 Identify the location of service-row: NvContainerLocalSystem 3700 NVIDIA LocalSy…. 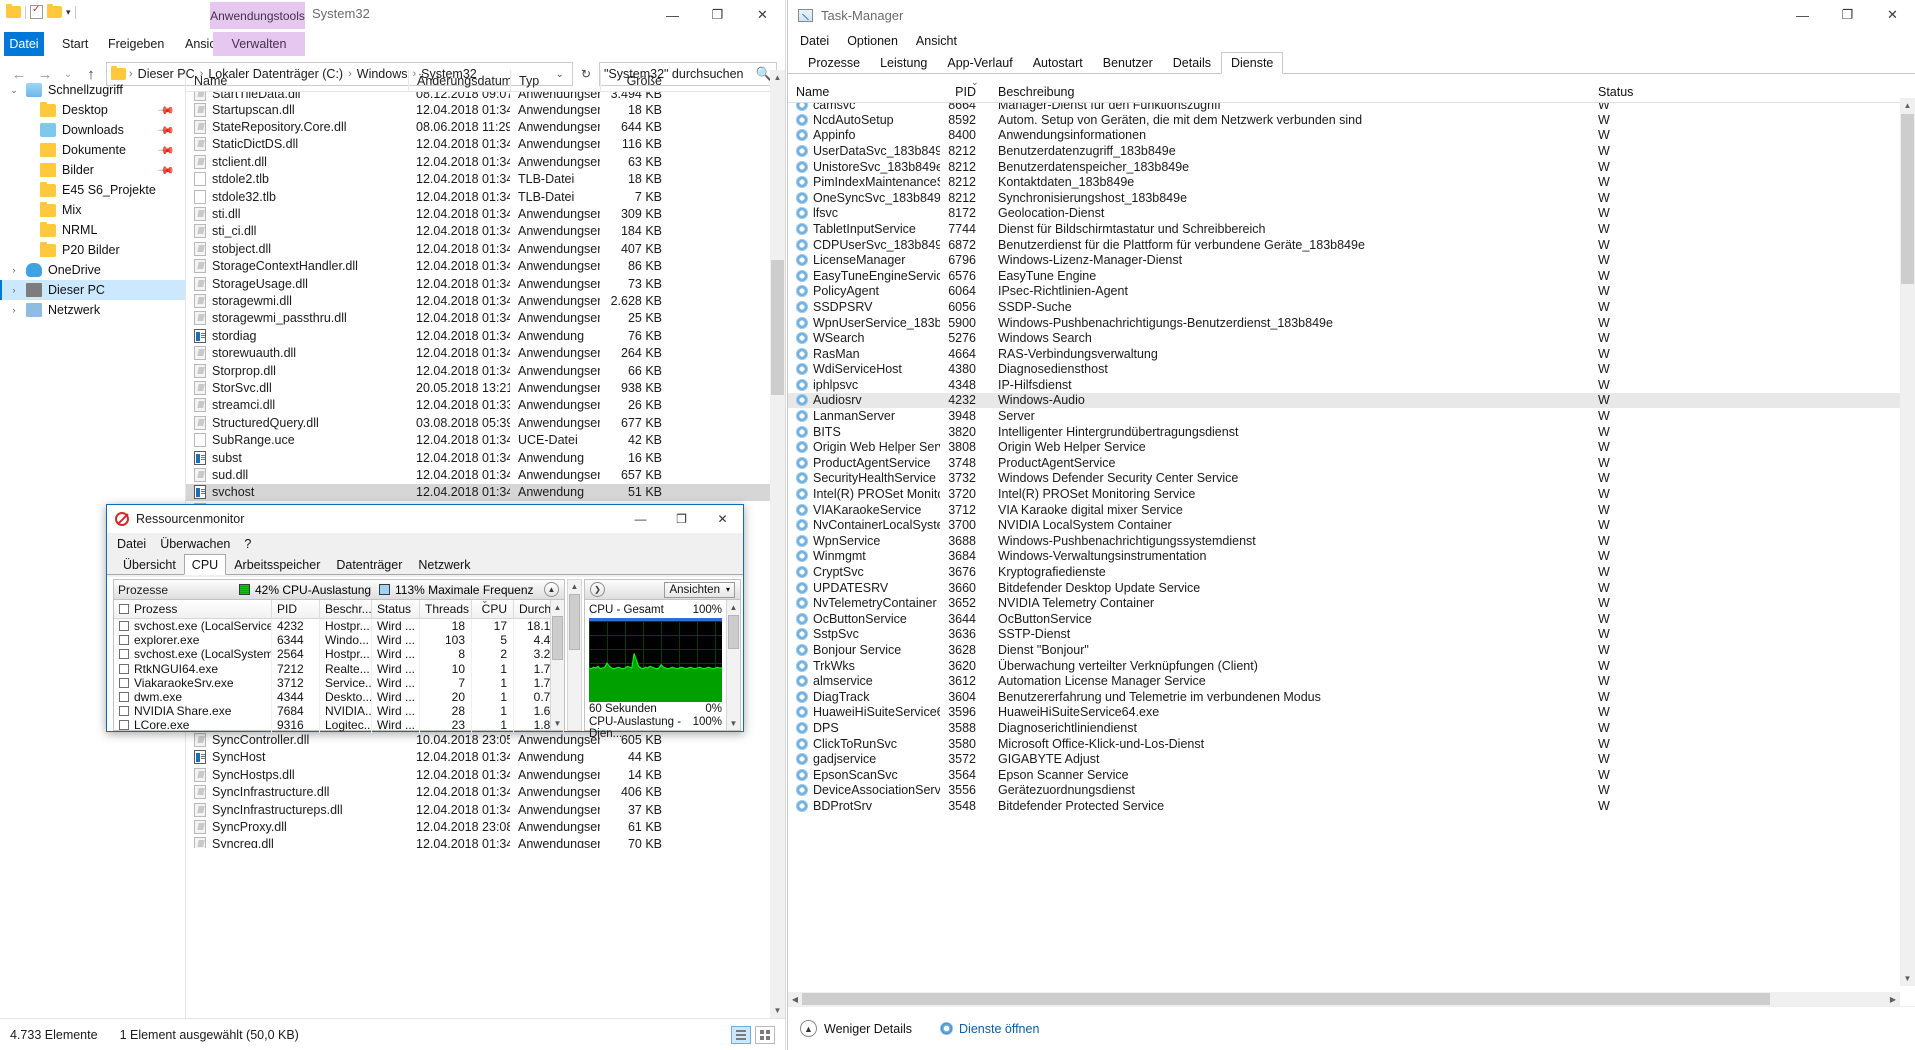
(1344, 525).